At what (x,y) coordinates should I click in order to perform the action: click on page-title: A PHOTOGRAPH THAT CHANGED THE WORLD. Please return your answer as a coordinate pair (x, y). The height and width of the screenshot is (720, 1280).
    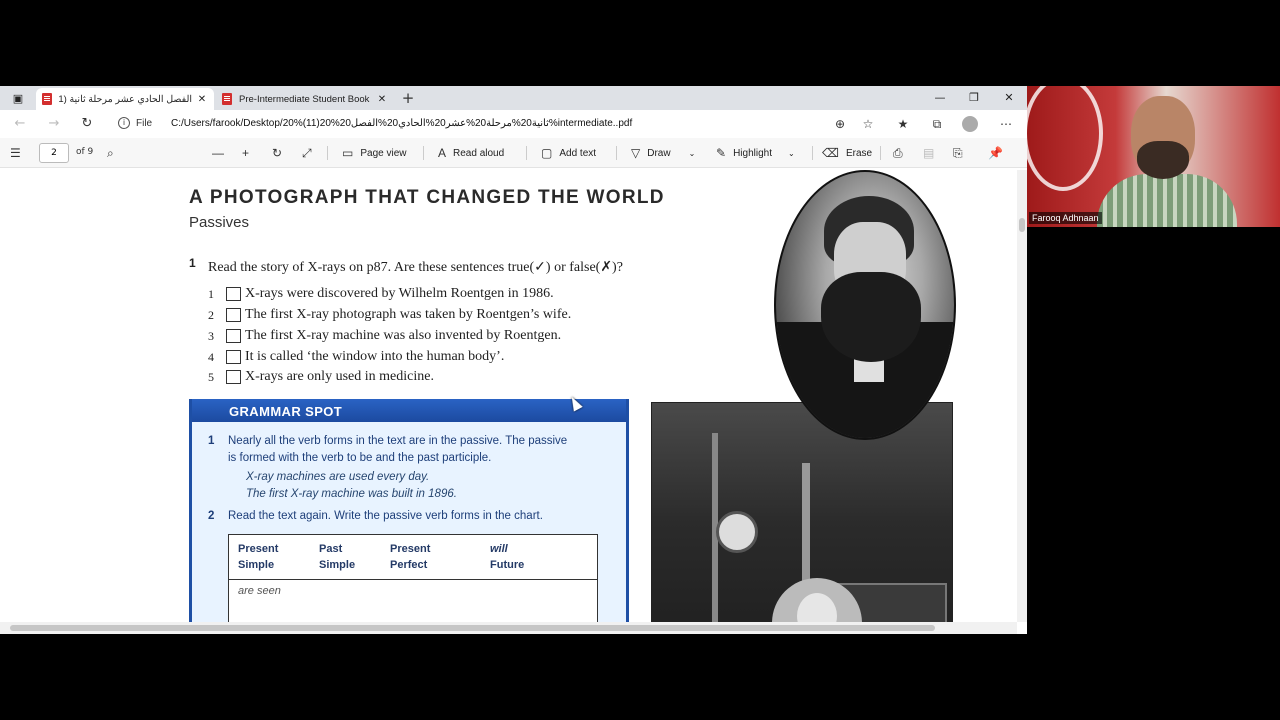
    Looking at the image, I should click on (427, 197).